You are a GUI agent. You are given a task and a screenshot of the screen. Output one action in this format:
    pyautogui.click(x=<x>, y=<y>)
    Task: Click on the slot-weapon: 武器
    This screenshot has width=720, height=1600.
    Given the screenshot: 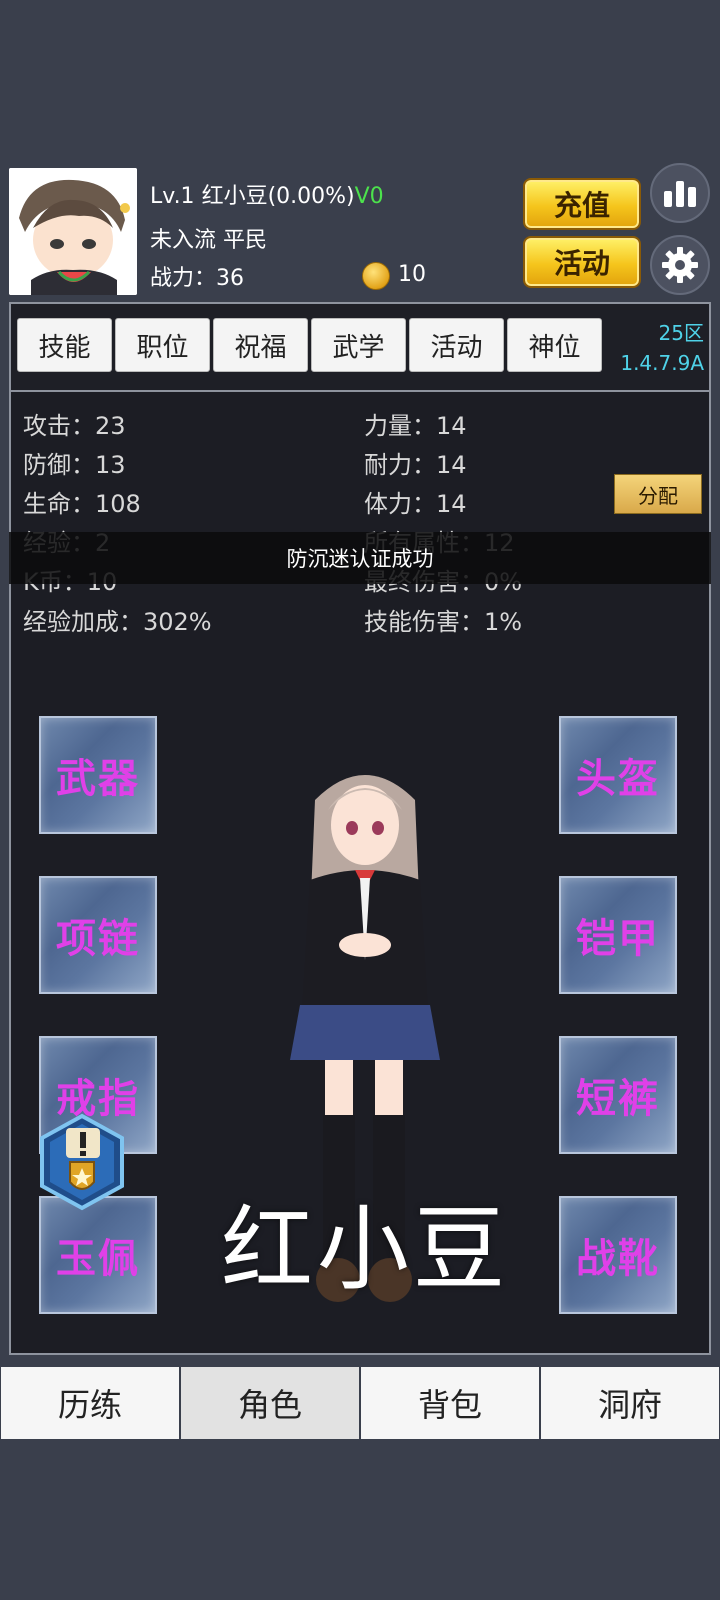 What is the action you would take?
    pyautogui.click(x=98, y=775)
    